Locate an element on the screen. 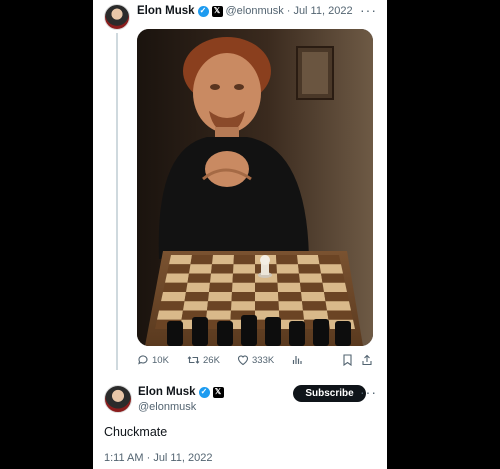 The height and width of the screenshot is (469, 500). like-count: 333K is located at coordinates (263, 360).